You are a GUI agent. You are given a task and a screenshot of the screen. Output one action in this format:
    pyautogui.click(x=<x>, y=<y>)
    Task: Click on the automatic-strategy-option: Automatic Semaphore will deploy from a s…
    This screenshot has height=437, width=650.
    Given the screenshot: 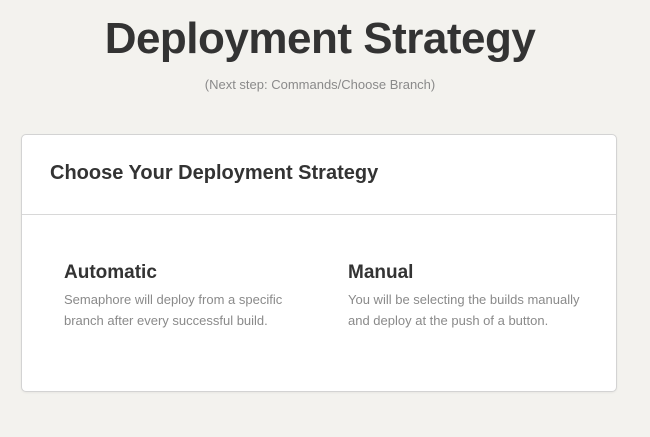 What is the action you would take?
    pyautogui.click(x=191, y=296)
    